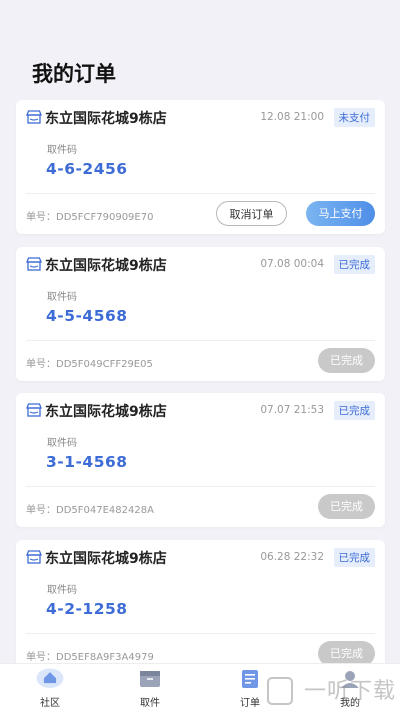 The width and height of the screenshot is (400, 711). Describe the element at coordinates (292, 557) in the screenshot. I see `order-time: 06.28 22:32` at that location.